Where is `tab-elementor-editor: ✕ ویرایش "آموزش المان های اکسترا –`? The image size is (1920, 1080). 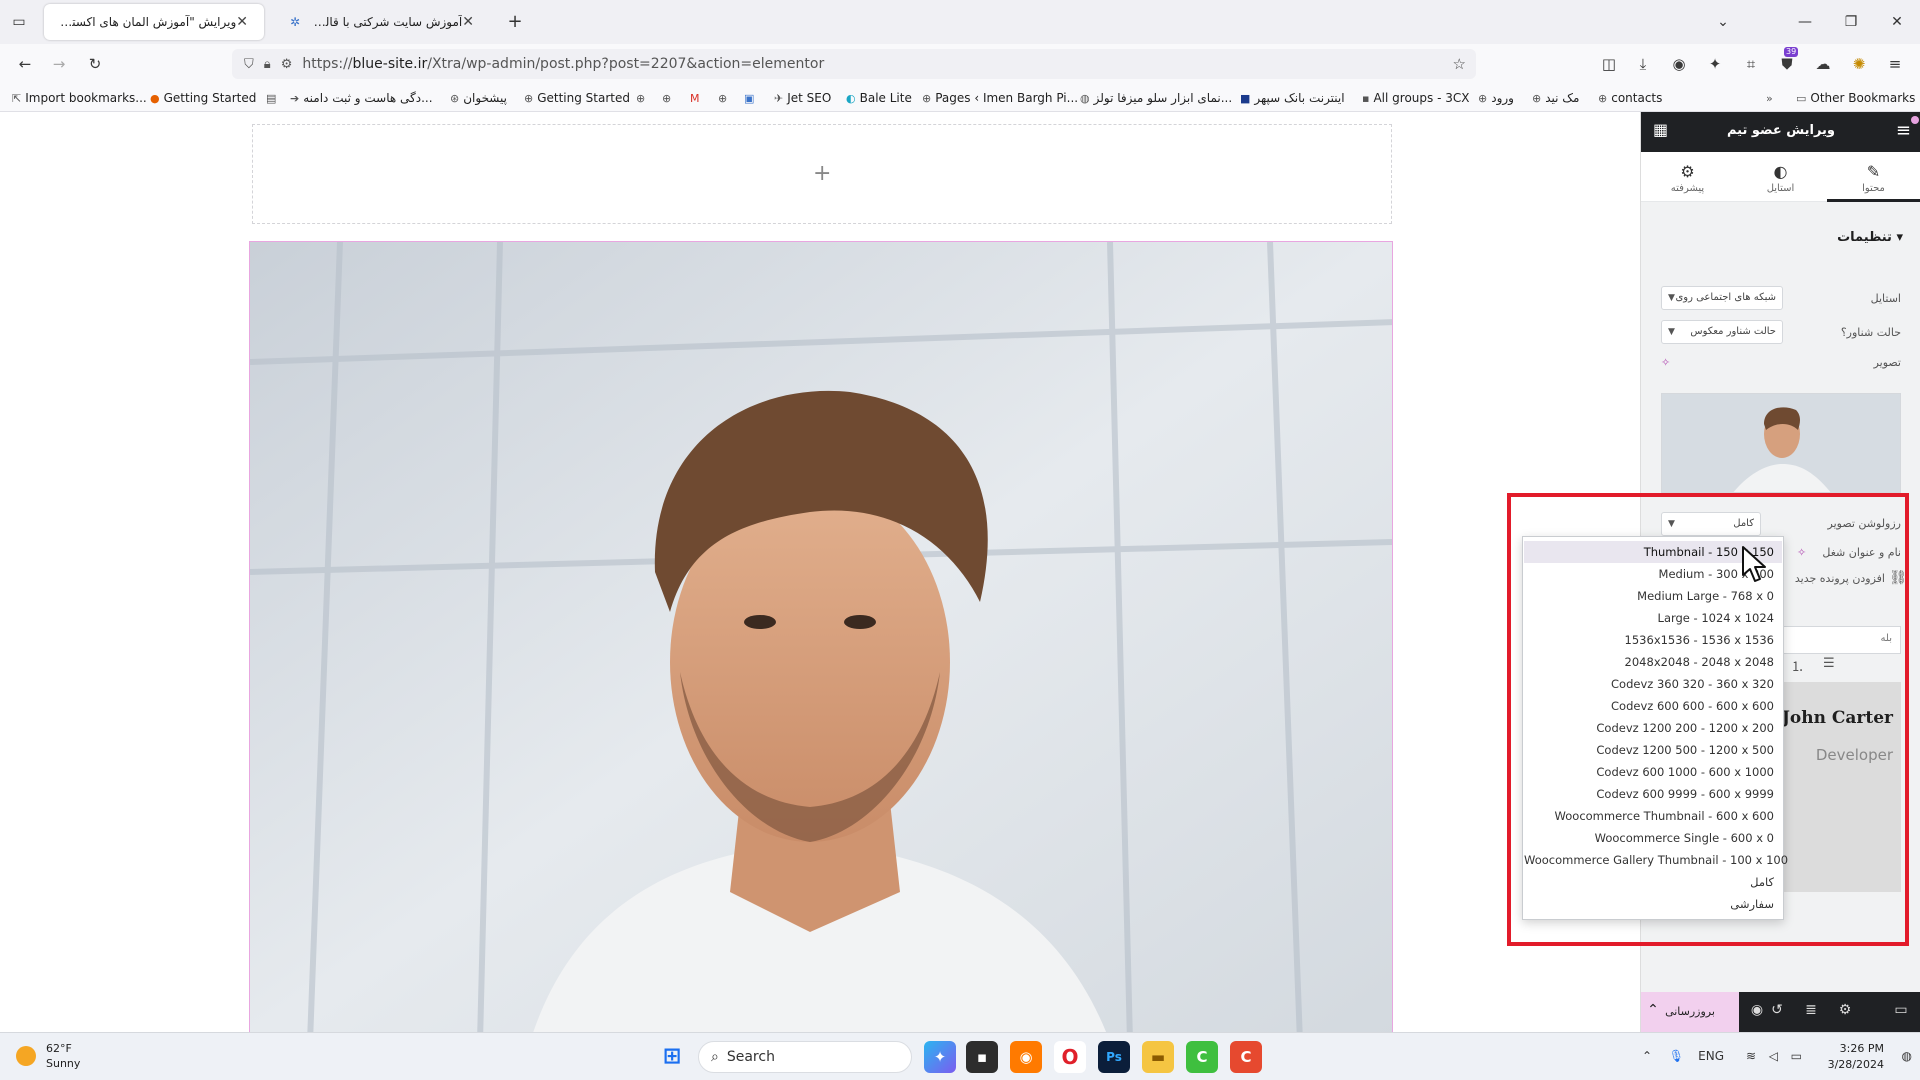
tab-elementor-editor: ✕ ویرایش "آموزش المان های اکسترا – is located at coordinates (154, 22).